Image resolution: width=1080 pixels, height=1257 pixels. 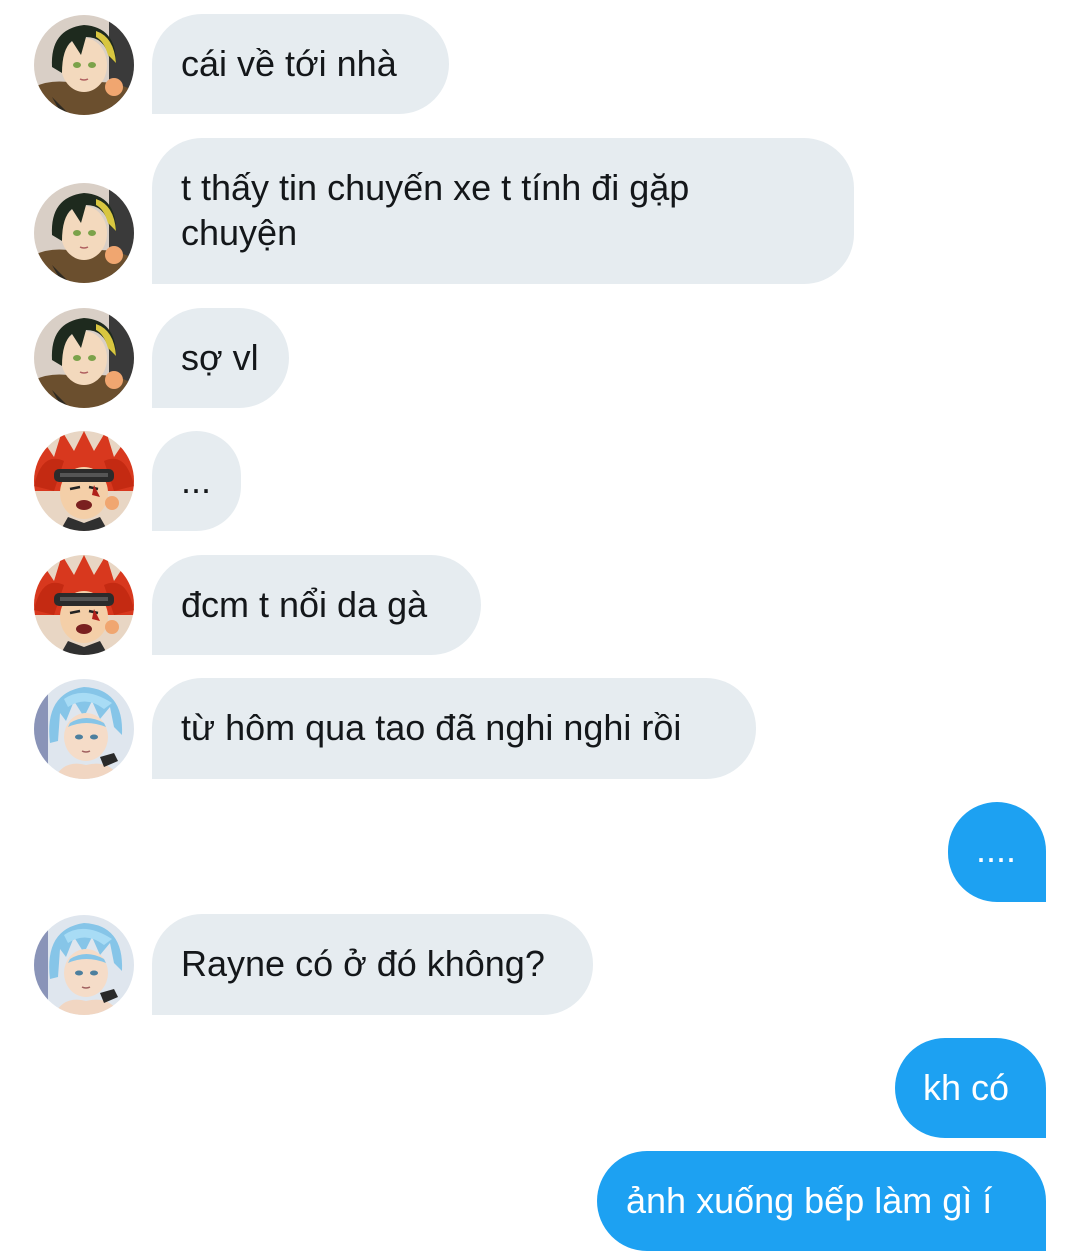 I want to click on message-bubble: đcm t nổi da gà, so click(x=316, y=605).